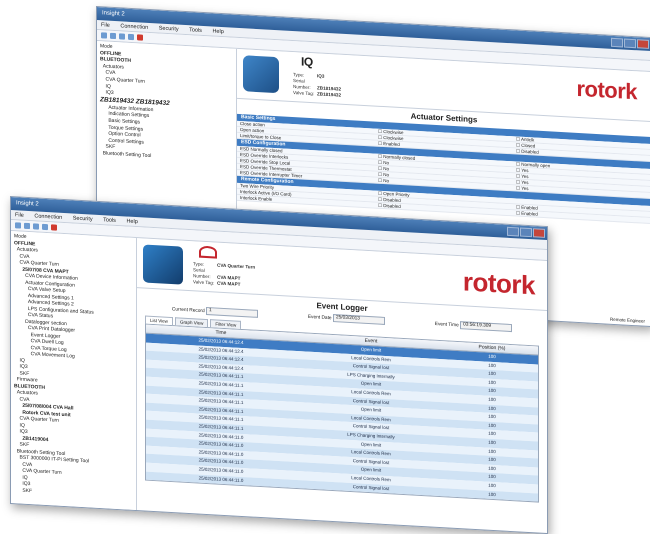  I want to click on event-date-field: 25/03/2013, so click(358, 319).